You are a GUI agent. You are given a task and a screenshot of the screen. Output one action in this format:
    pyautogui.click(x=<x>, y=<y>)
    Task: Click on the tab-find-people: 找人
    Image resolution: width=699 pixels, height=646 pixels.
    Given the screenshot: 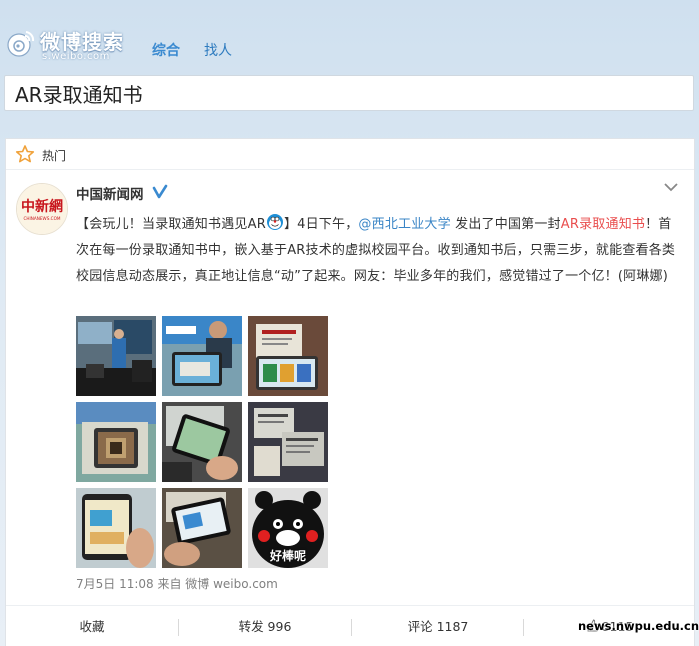 What is the action you would take?
    pyautogui.click(x=218, y=50)
    